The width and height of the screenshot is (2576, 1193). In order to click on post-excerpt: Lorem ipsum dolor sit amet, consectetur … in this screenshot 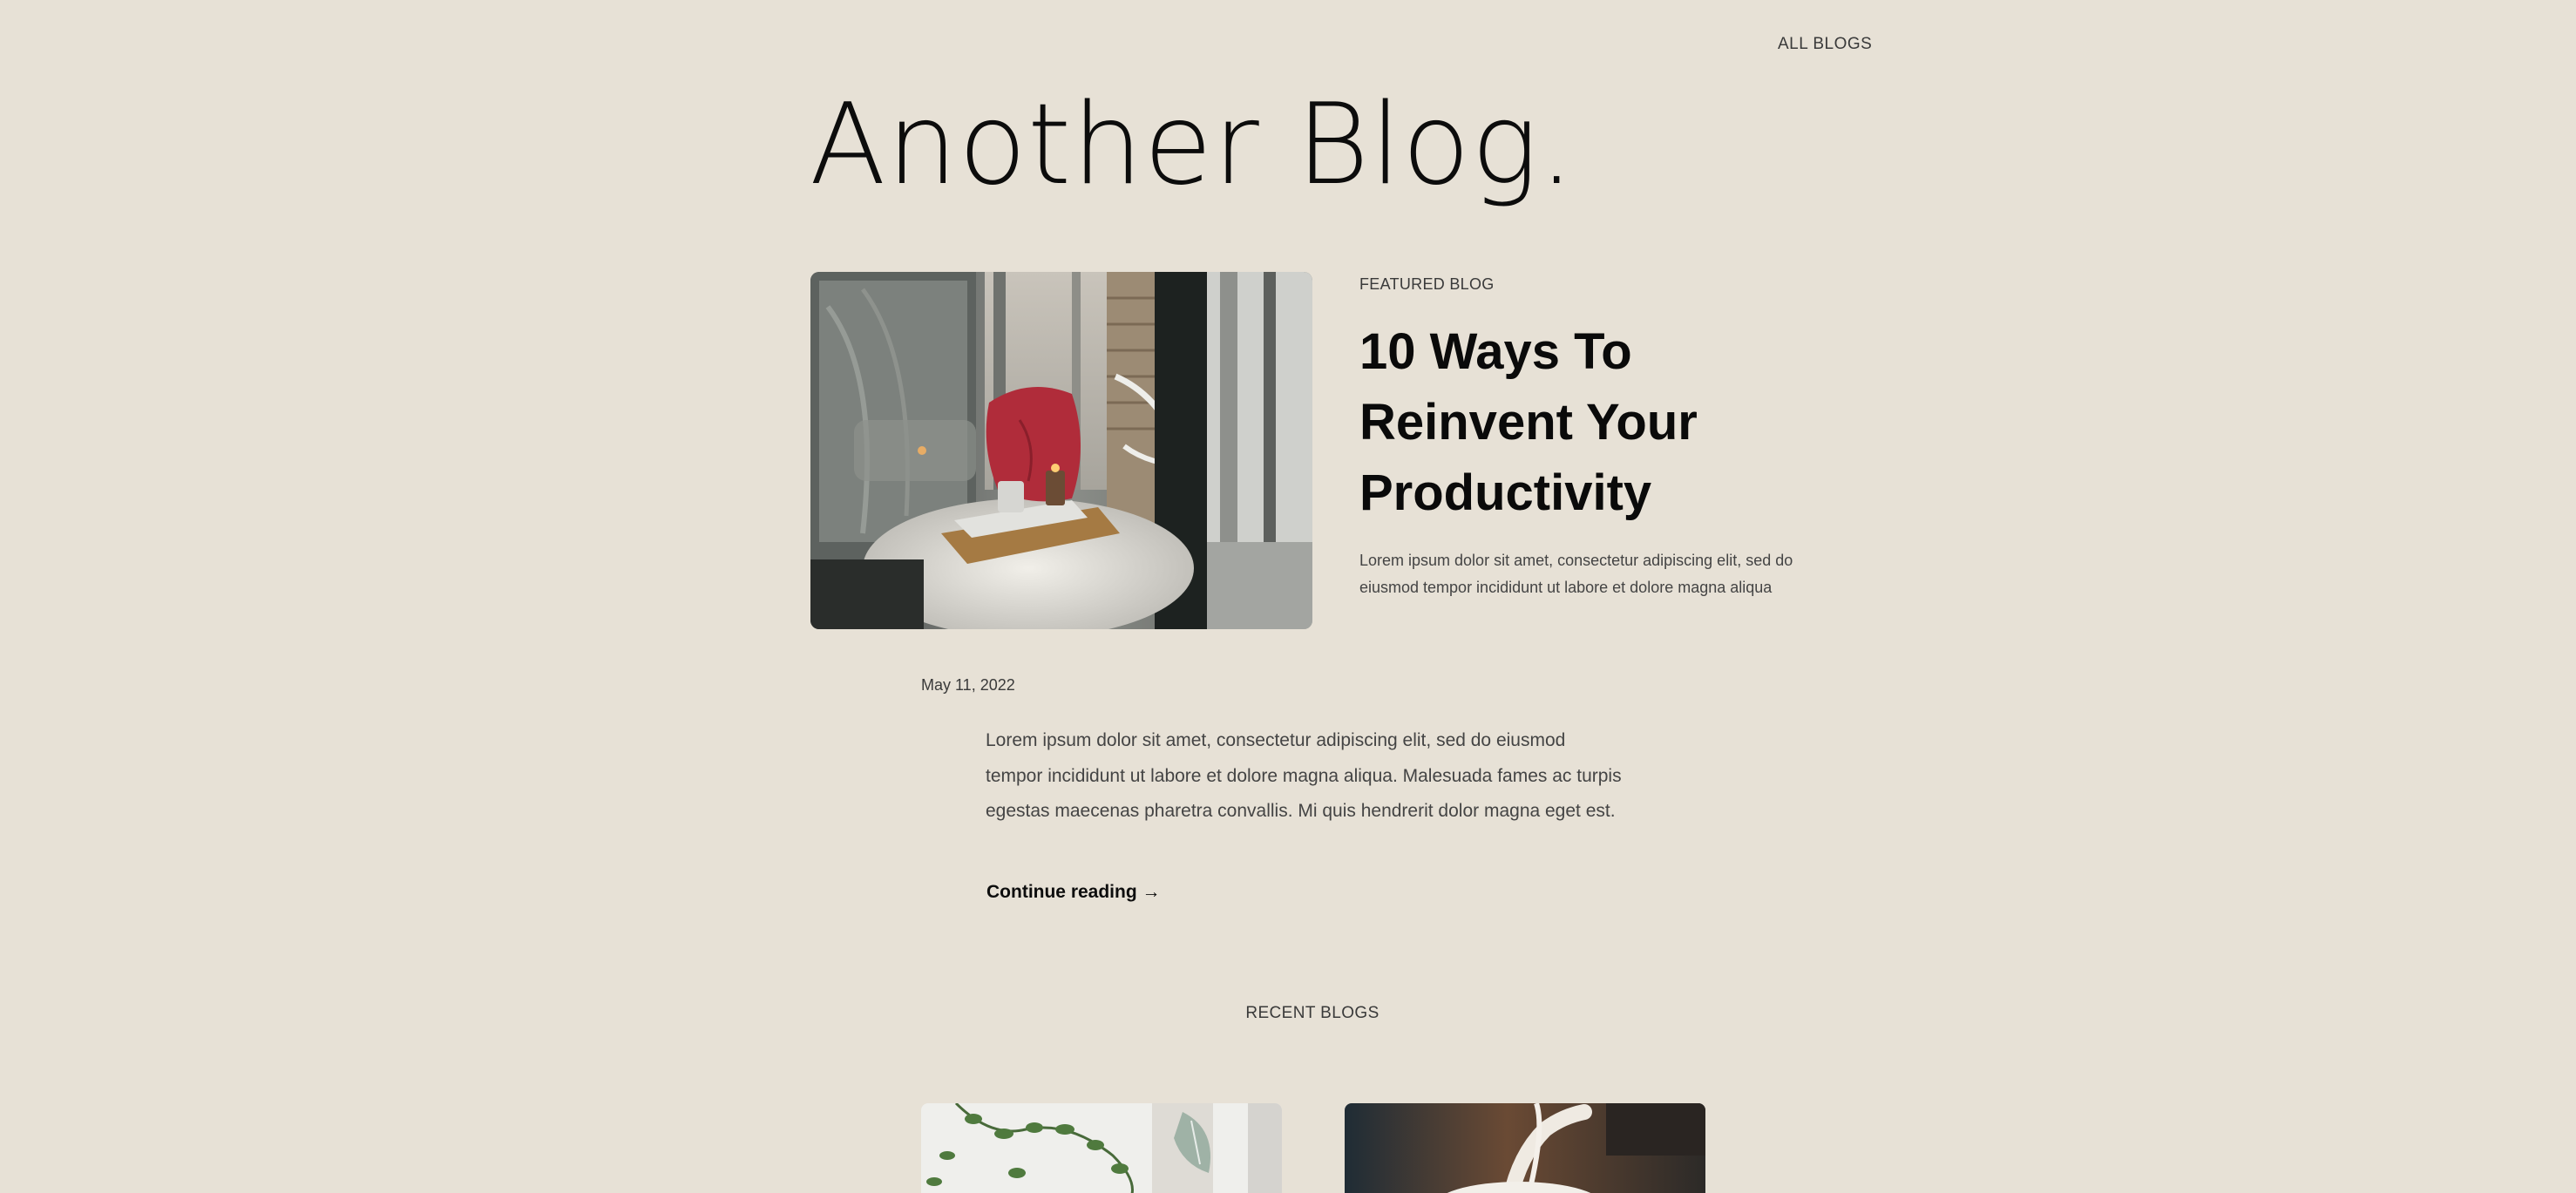, I will do `click(1304, 776)`.